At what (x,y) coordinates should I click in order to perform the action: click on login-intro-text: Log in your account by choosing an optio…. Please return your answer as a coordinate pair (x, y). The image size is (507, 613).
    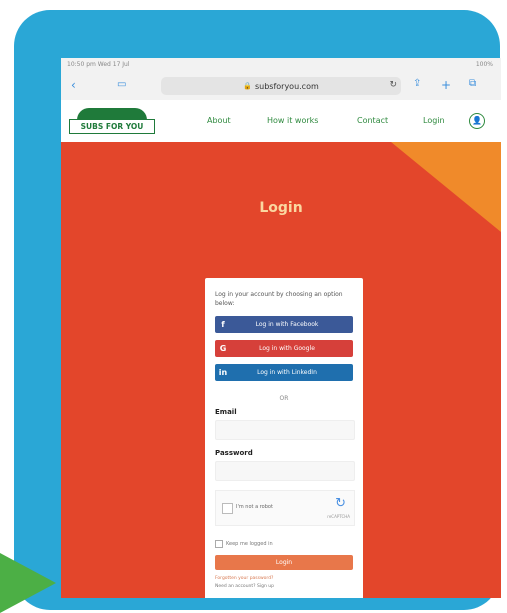
    Looking at the image, I should click on (279, 299).